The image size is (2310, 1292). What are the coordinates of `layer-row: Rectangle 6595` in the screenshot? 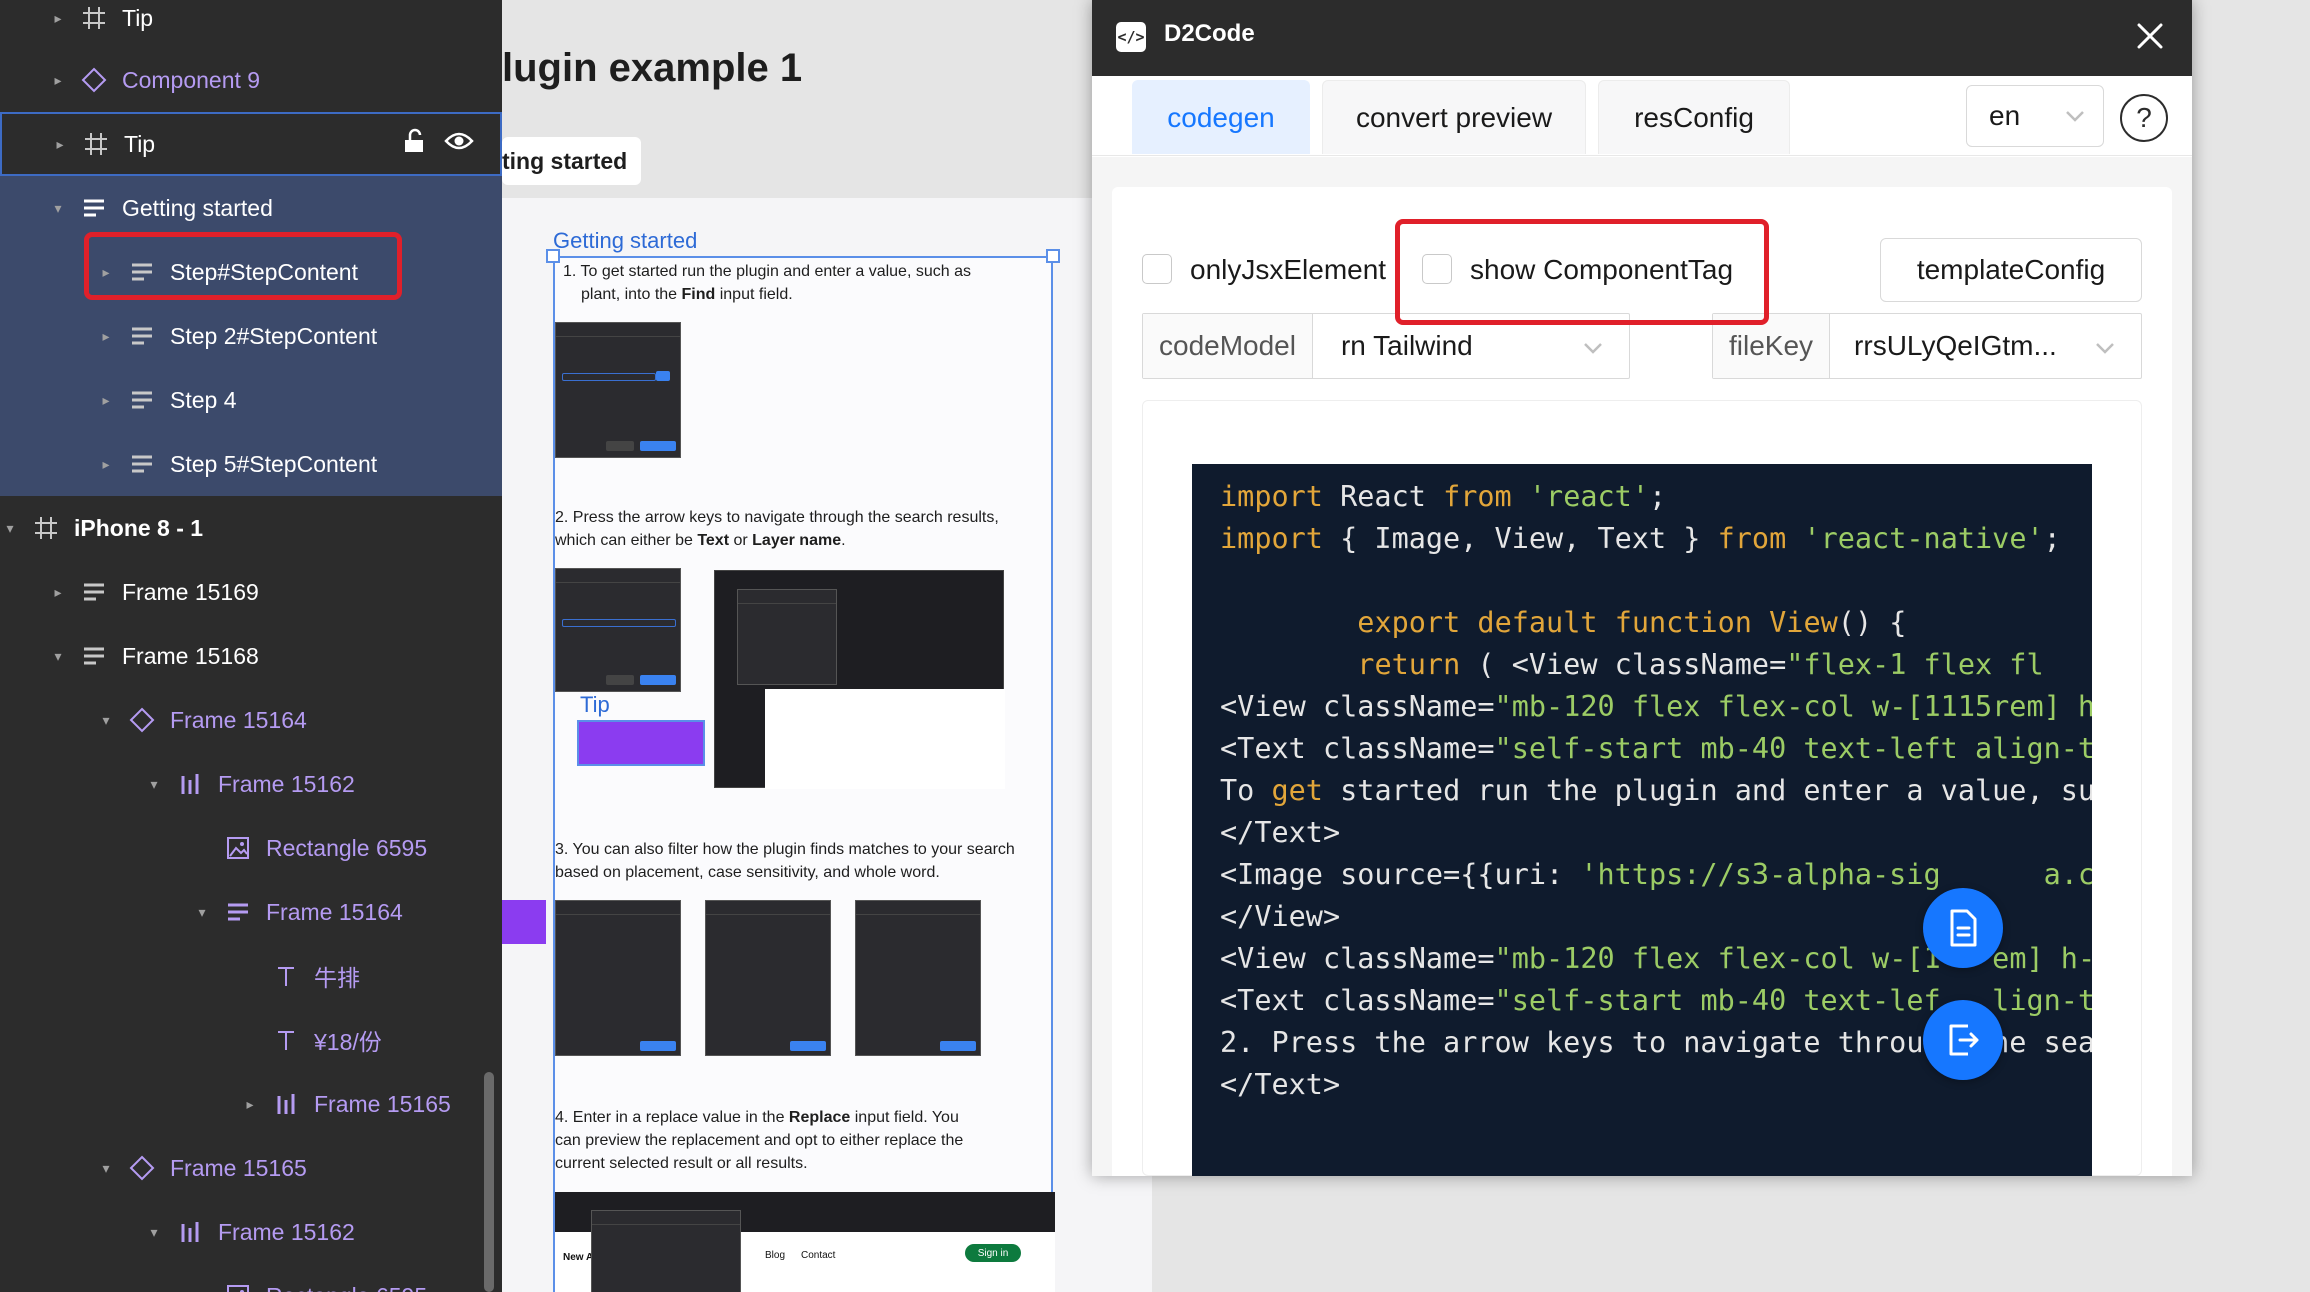 It's located at (251, 848).